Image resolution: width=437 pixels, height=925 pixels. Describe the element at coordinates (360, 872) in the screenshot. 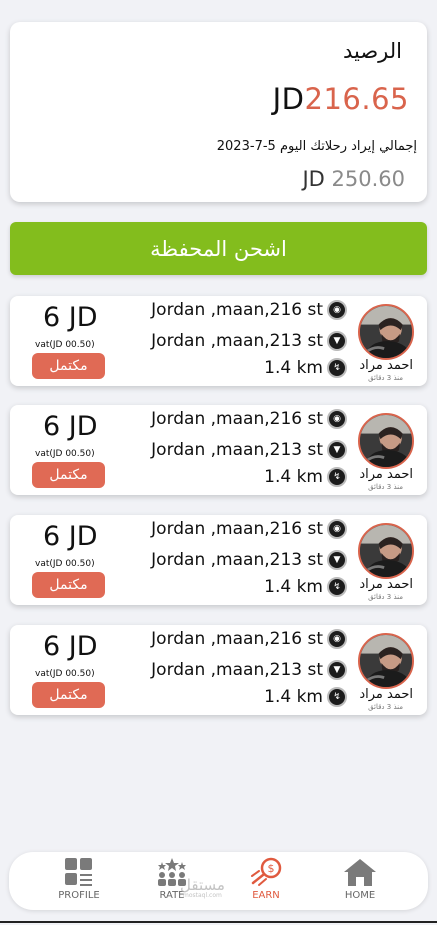

I see `house-icon` at that location.